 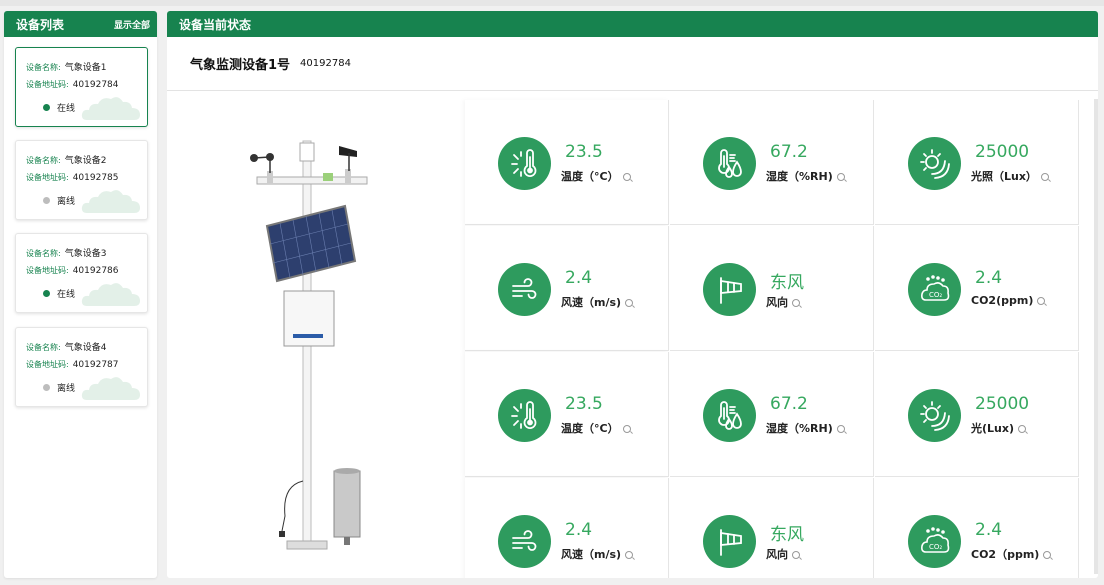 I want to click on sensor-card: CO₂ 2.4 CO2(ppm), so click(x=977, y=288).